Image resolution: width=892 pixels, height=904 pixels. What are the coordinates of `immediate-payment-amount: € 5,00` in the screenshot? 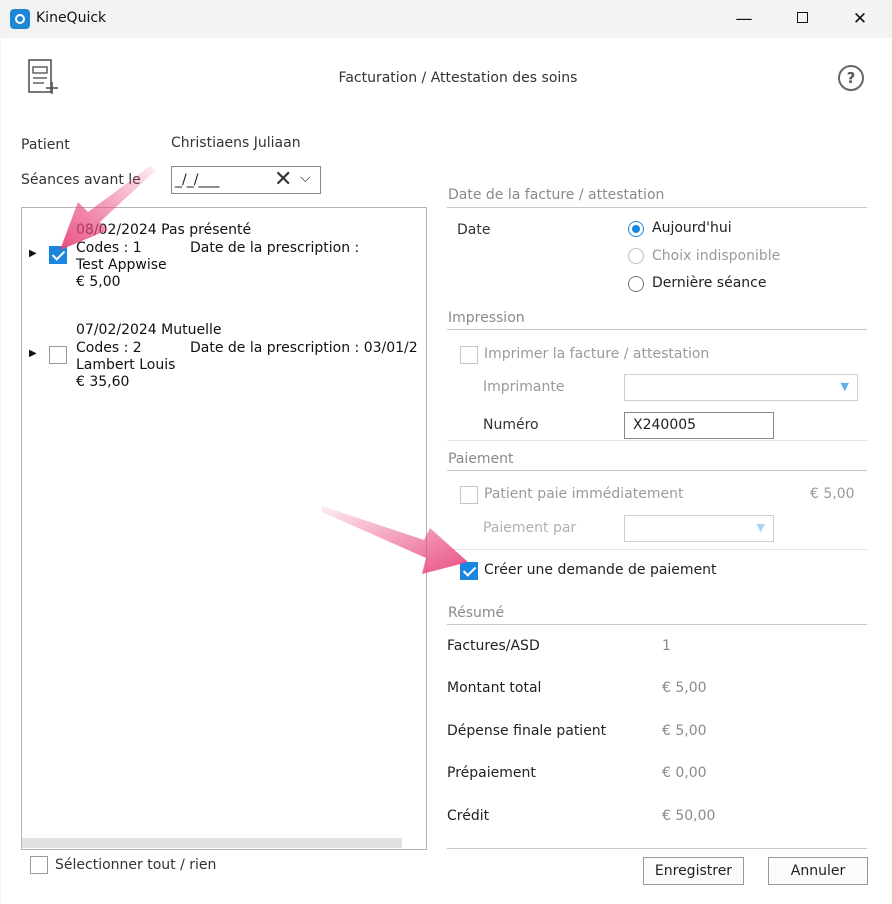 It's located at (832, 494).